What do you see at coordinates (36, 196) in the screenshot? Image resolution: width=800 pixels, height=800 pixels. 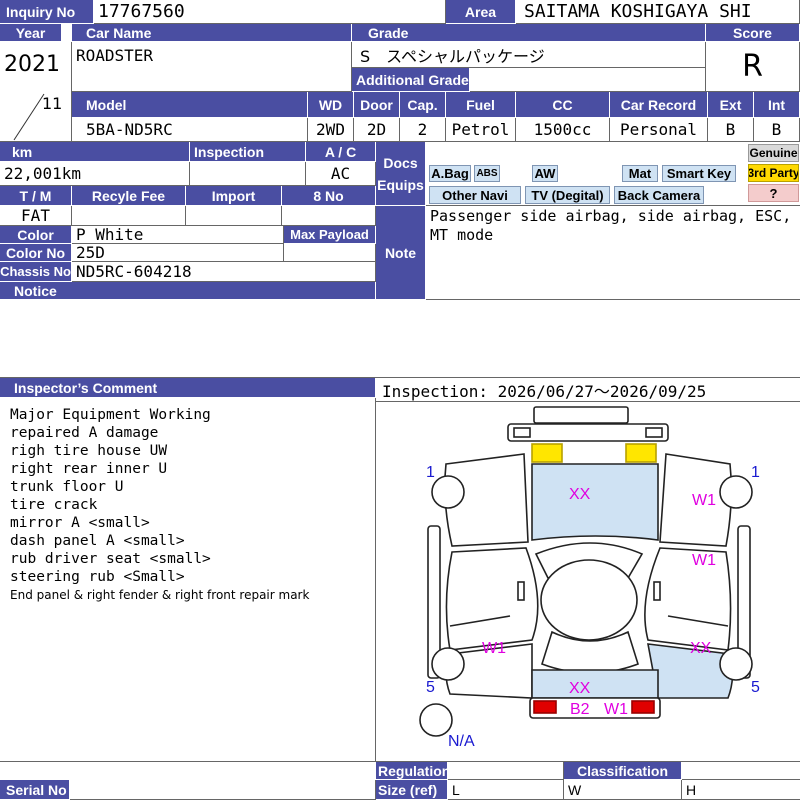 I see `tm-label: T / M` at bounding box center [36, 196].